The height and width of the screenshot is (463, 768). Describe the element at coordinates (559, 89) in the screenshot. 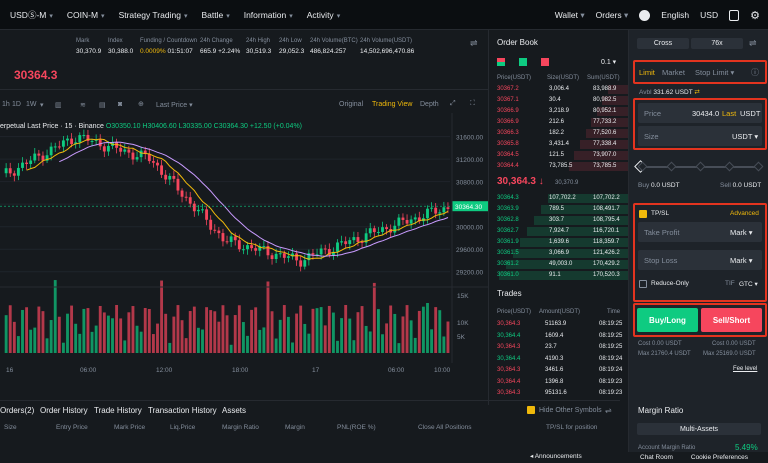

I see `ask-row: 30367.2 3,006.4 83,988.9` at that location.